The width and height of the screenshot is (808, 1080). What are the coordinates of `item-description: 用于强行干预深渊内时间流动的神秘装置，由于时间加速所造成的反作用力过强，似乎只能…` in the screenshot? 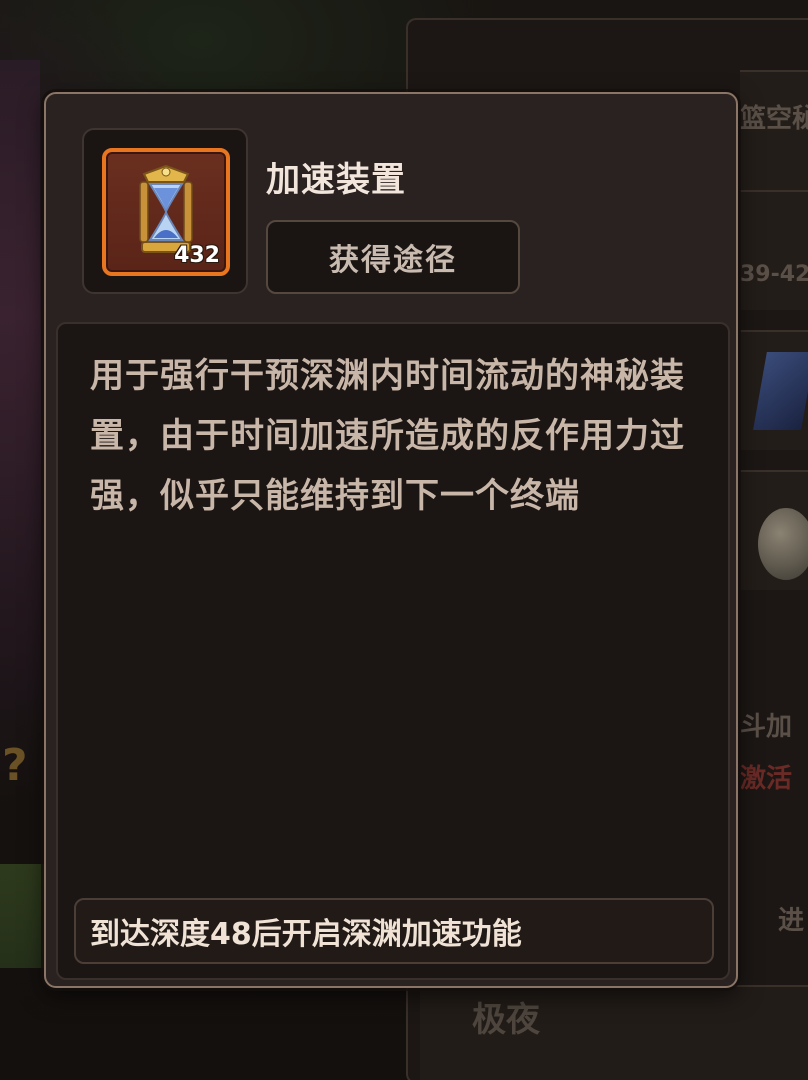 It's located at (387, 436).